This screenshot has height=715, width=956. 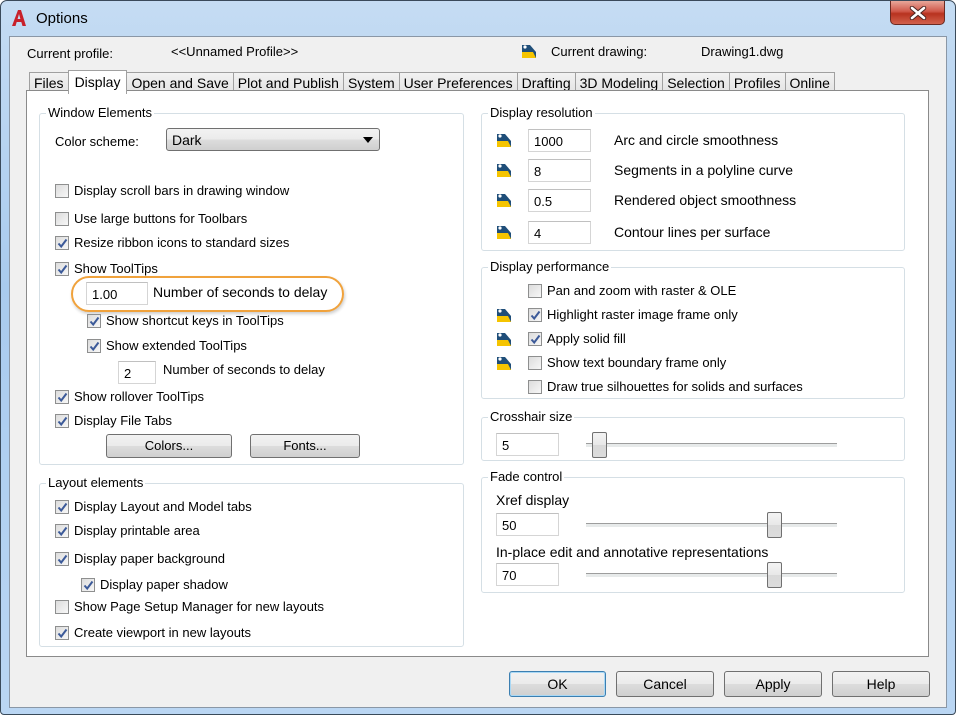 I want to click on checkbox-display-scroll-bars: Display scroll bars in drawing window, so click(x=172, y=190).